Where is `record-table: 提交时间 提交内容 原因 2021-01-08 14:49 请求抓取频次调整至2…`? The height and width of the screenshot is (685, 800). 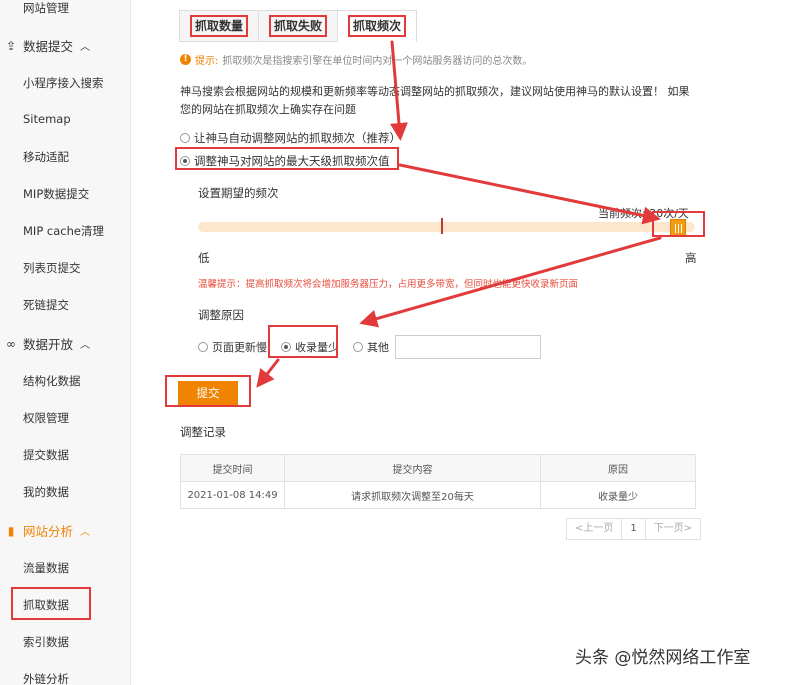 record-table: 提交时间 提交内容 原因 2021-01-08 14:49 请求抓取频次调整至2… is located at coordinates (438, 481).